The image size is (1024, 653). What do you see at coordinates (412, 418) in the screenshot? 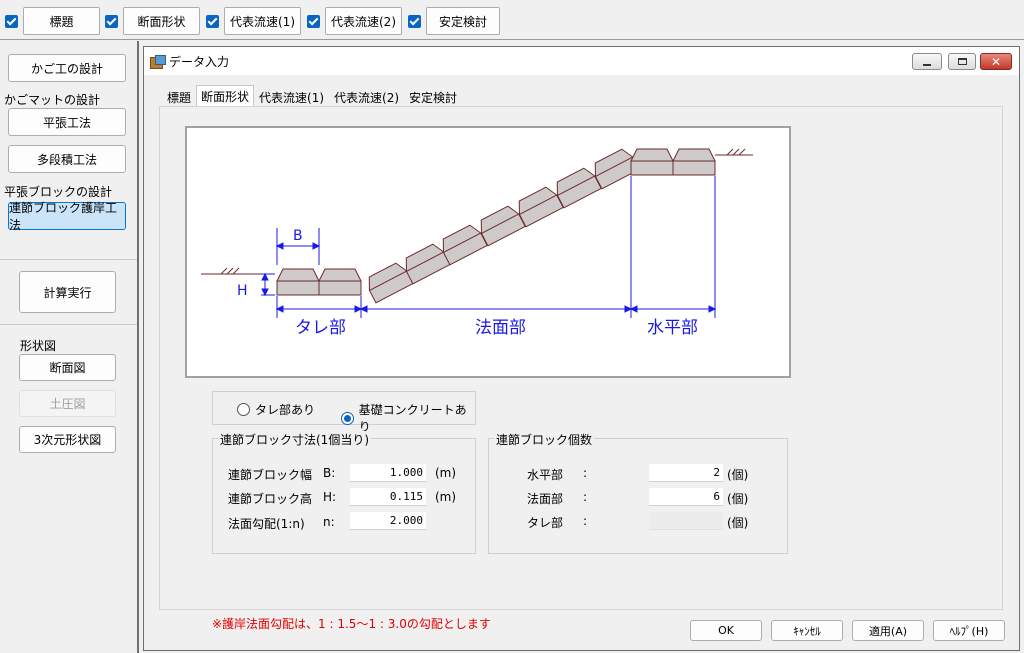
I see `radio-foundation-label: 基礎コンクリートあり` at bounding box center [412, 418].